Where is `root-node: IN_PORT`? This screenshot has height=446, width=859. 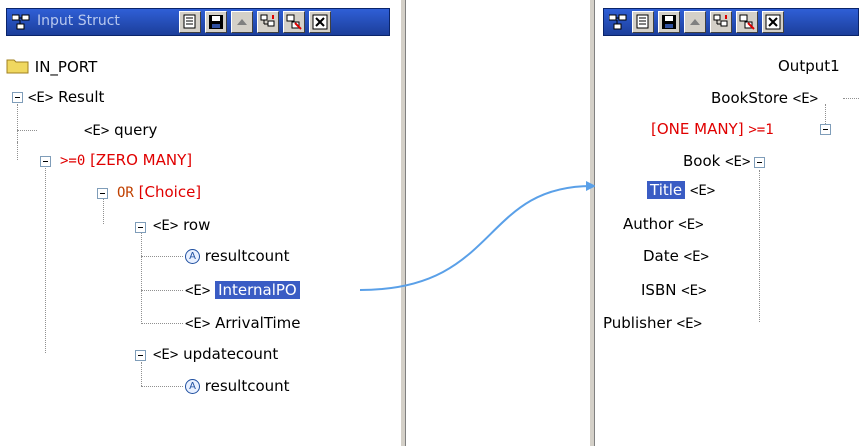 root-node: IN_PORT is located at coordinates (51, 66).